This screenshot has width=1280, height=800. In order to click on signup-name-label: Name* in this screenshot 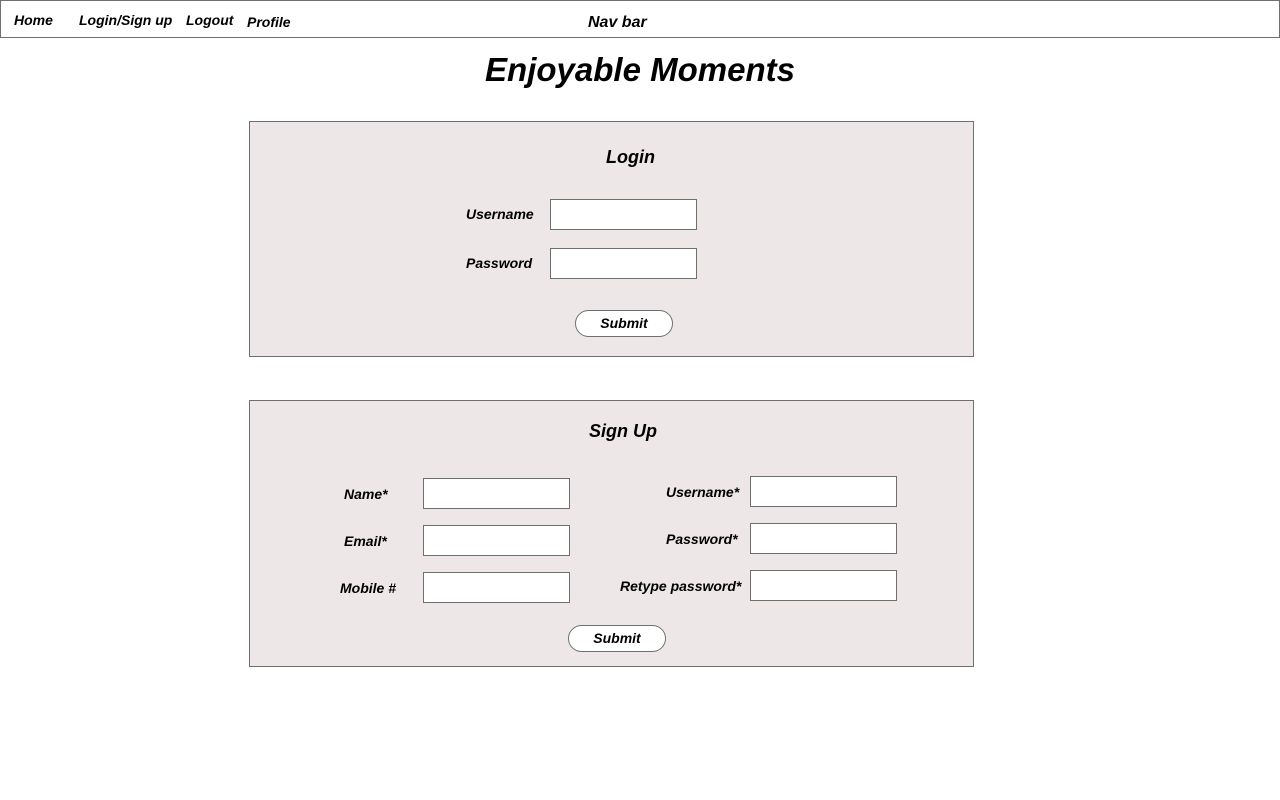, I will do `click(366, 494)`.